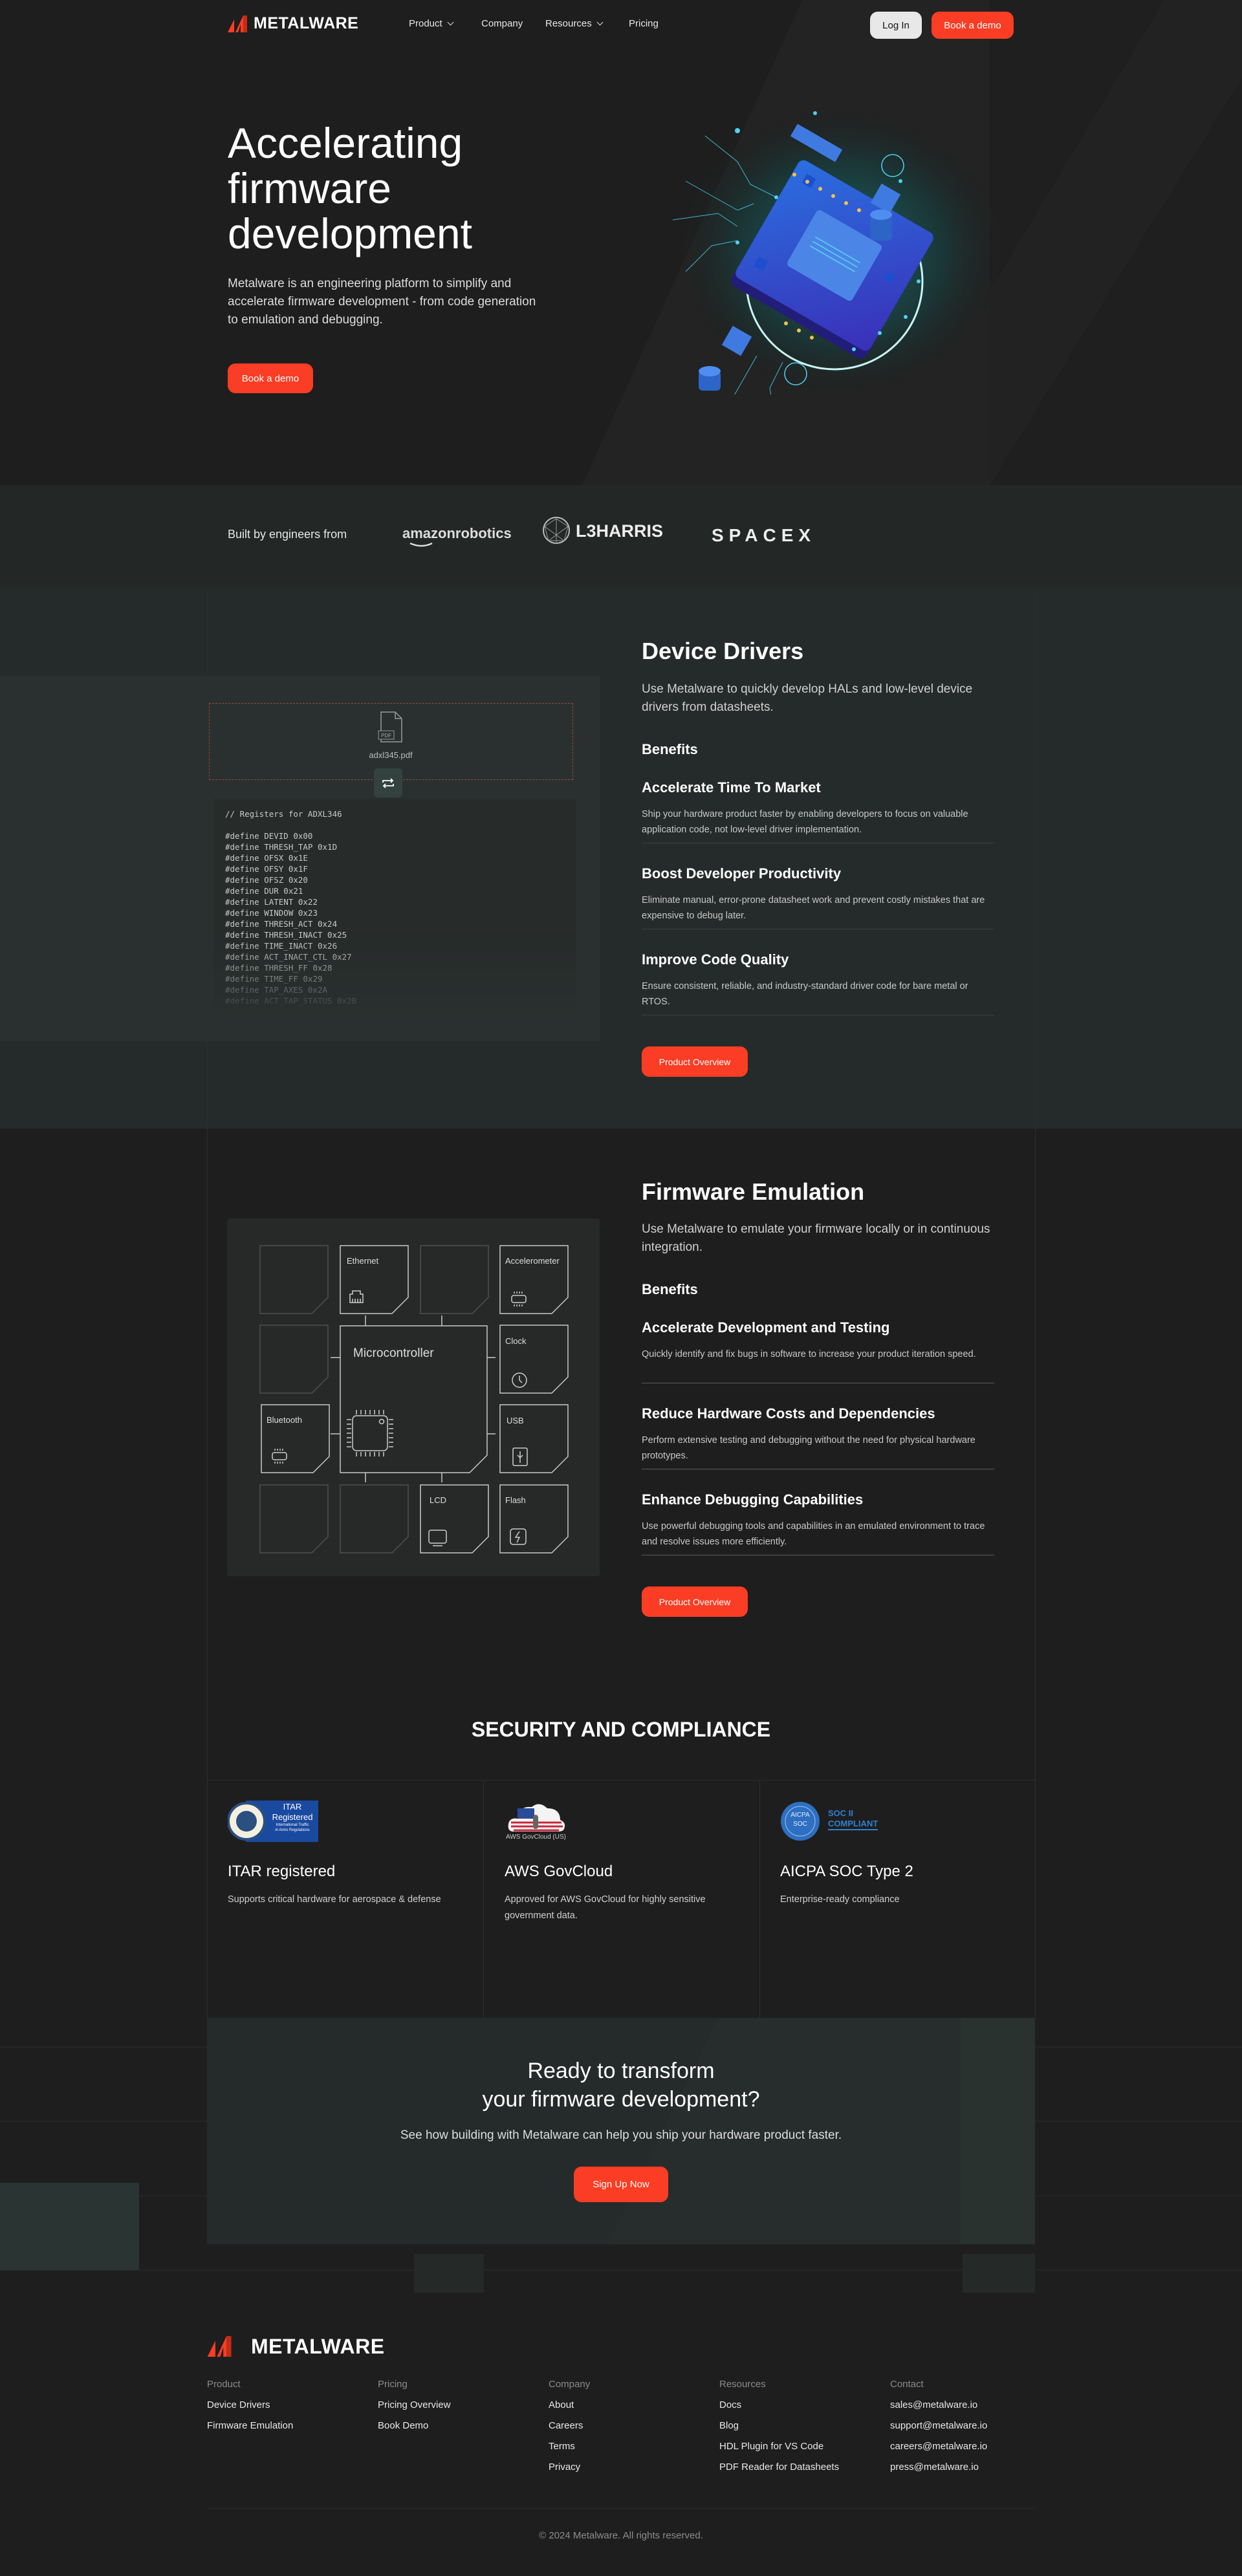 This screenshot has width=1242, height=2576. I want to click on code-line: #define TIME_INACT 0x26, so click(281, 946).